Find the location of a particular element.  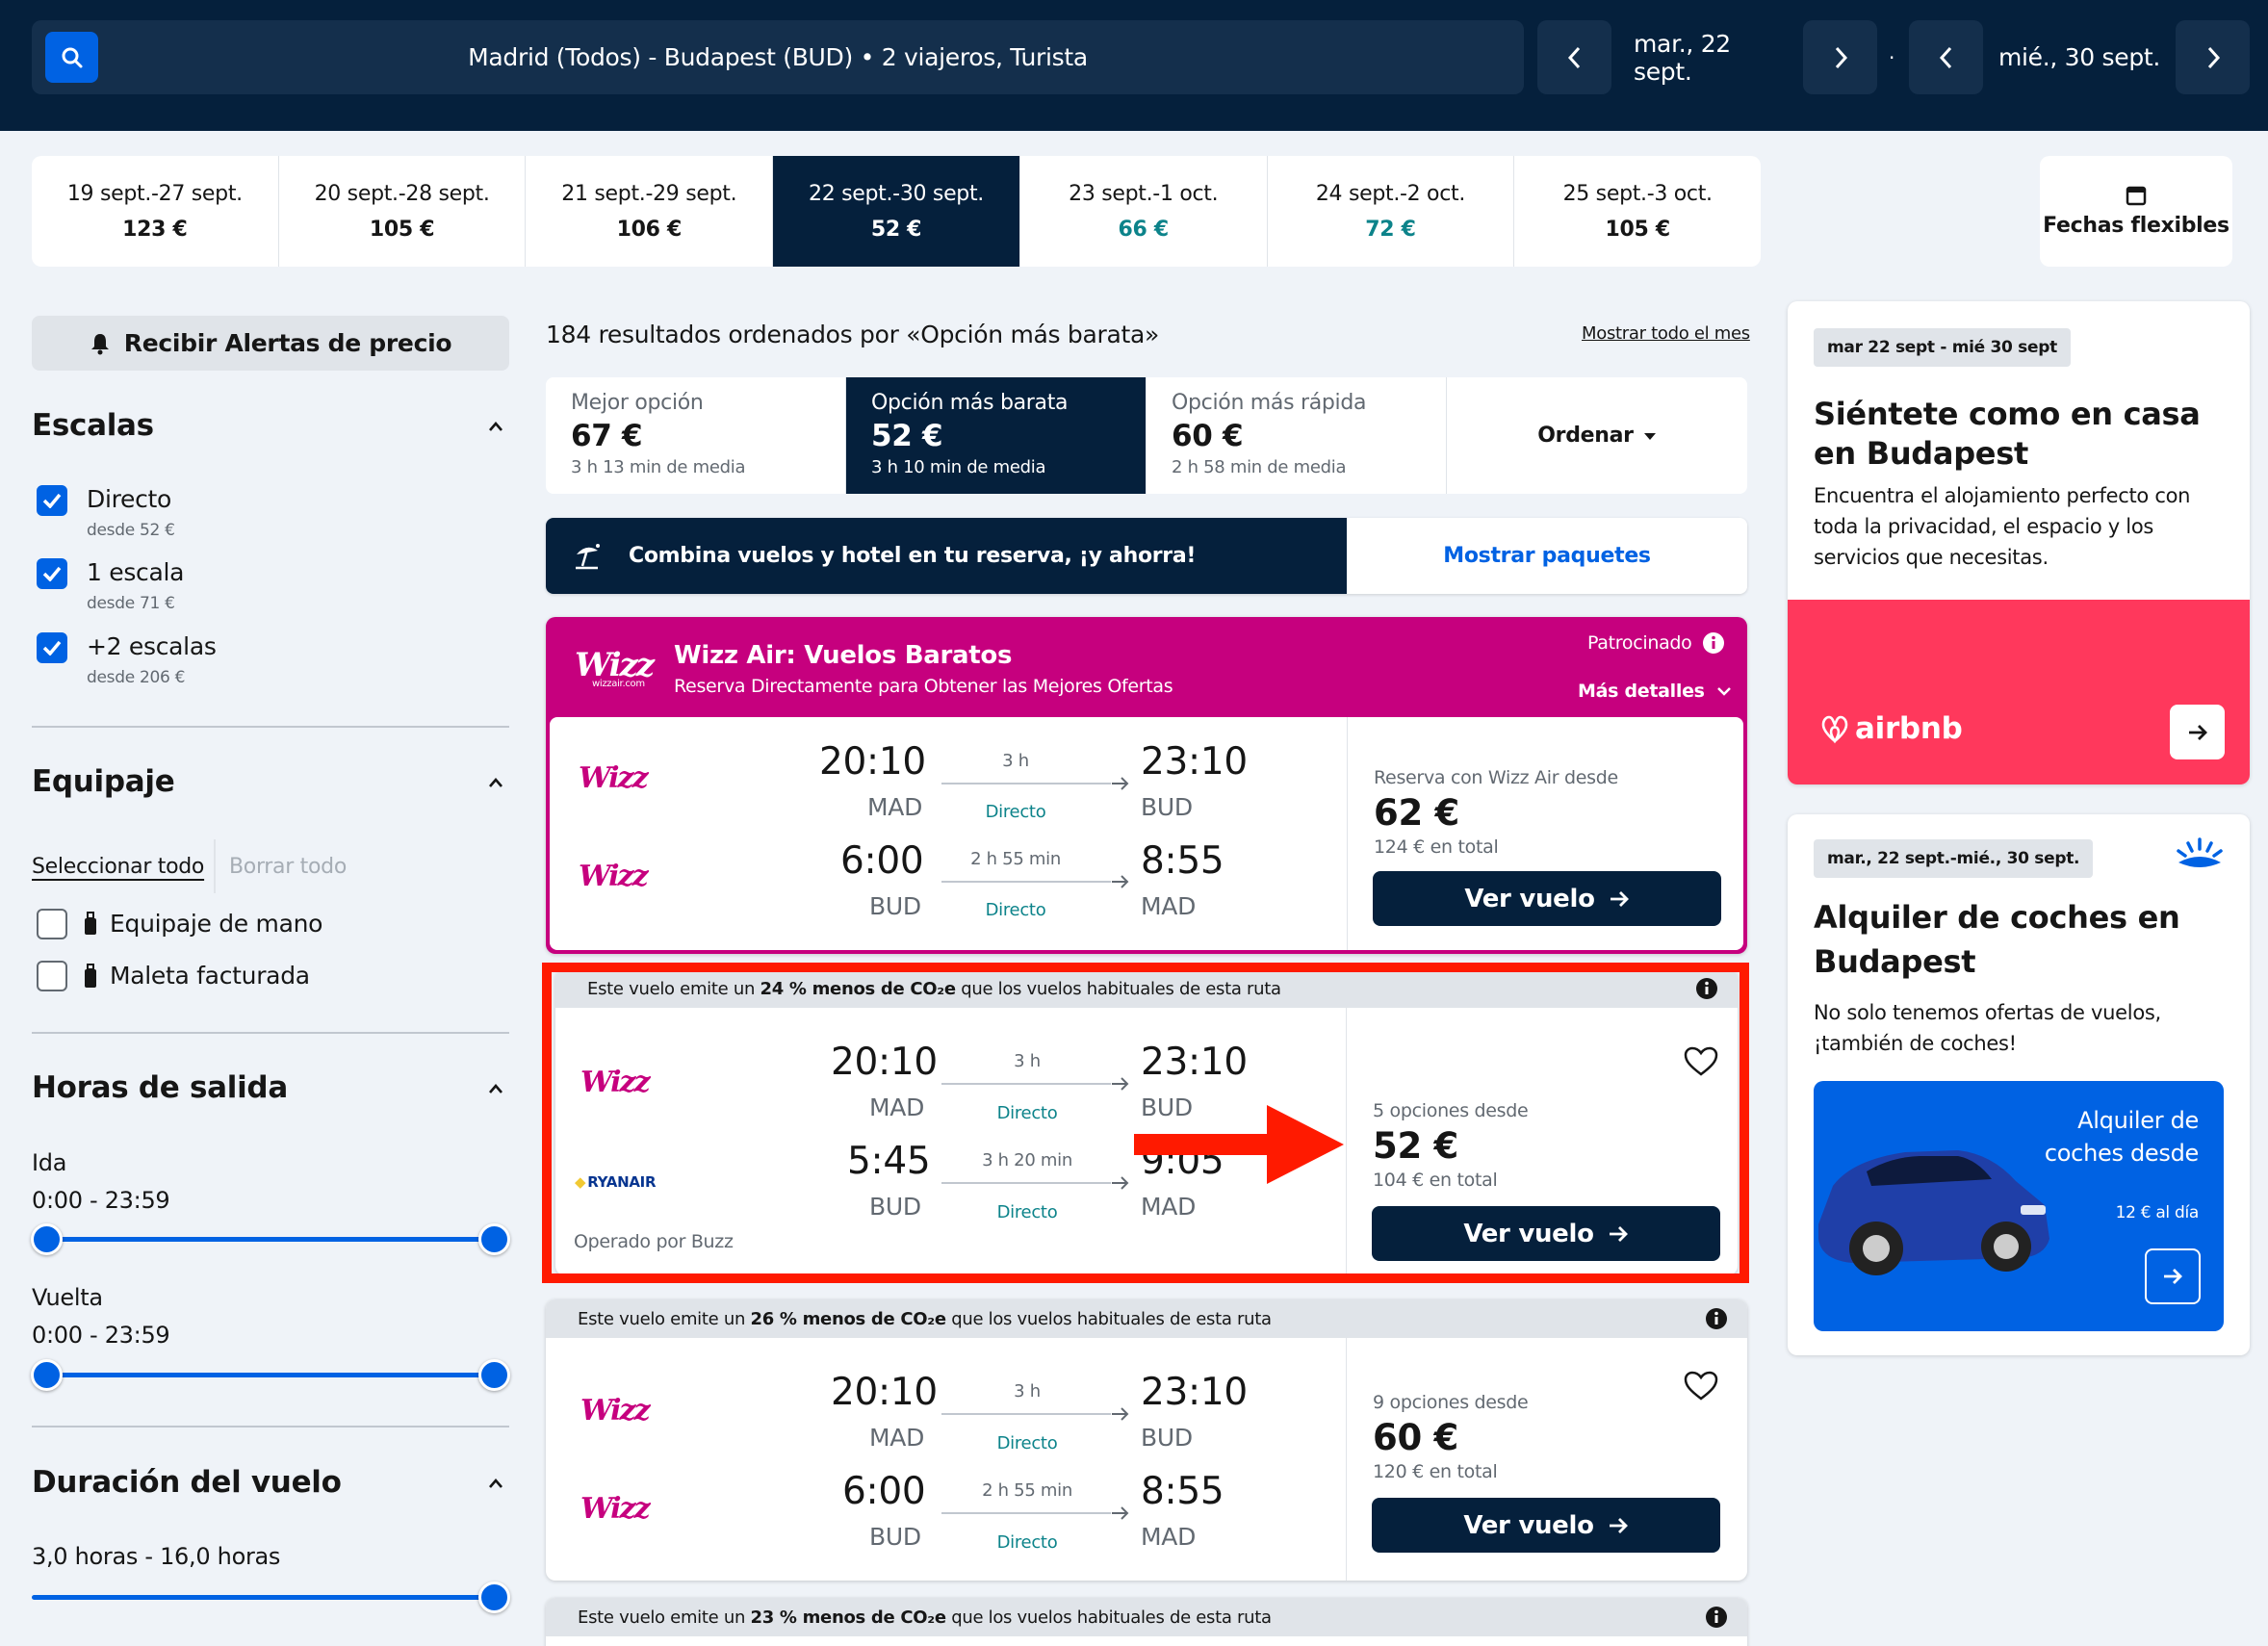

car-promo-price: 12 € al día is located at coordinates (2157, 1213).